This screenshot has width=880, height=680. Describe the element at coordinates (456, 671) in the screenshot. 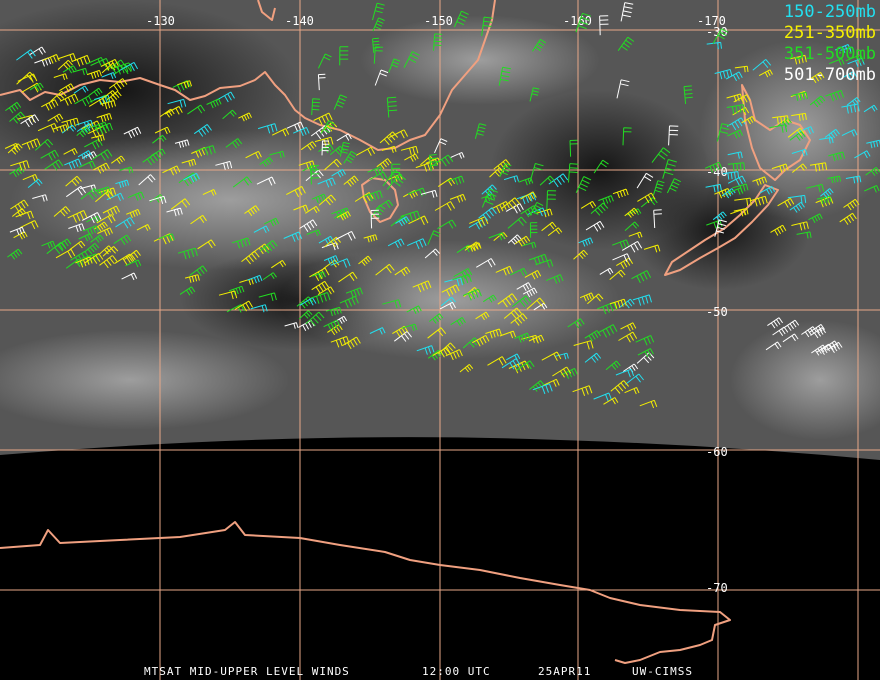

I see `footer-time: 12:00 UTC` at that location.